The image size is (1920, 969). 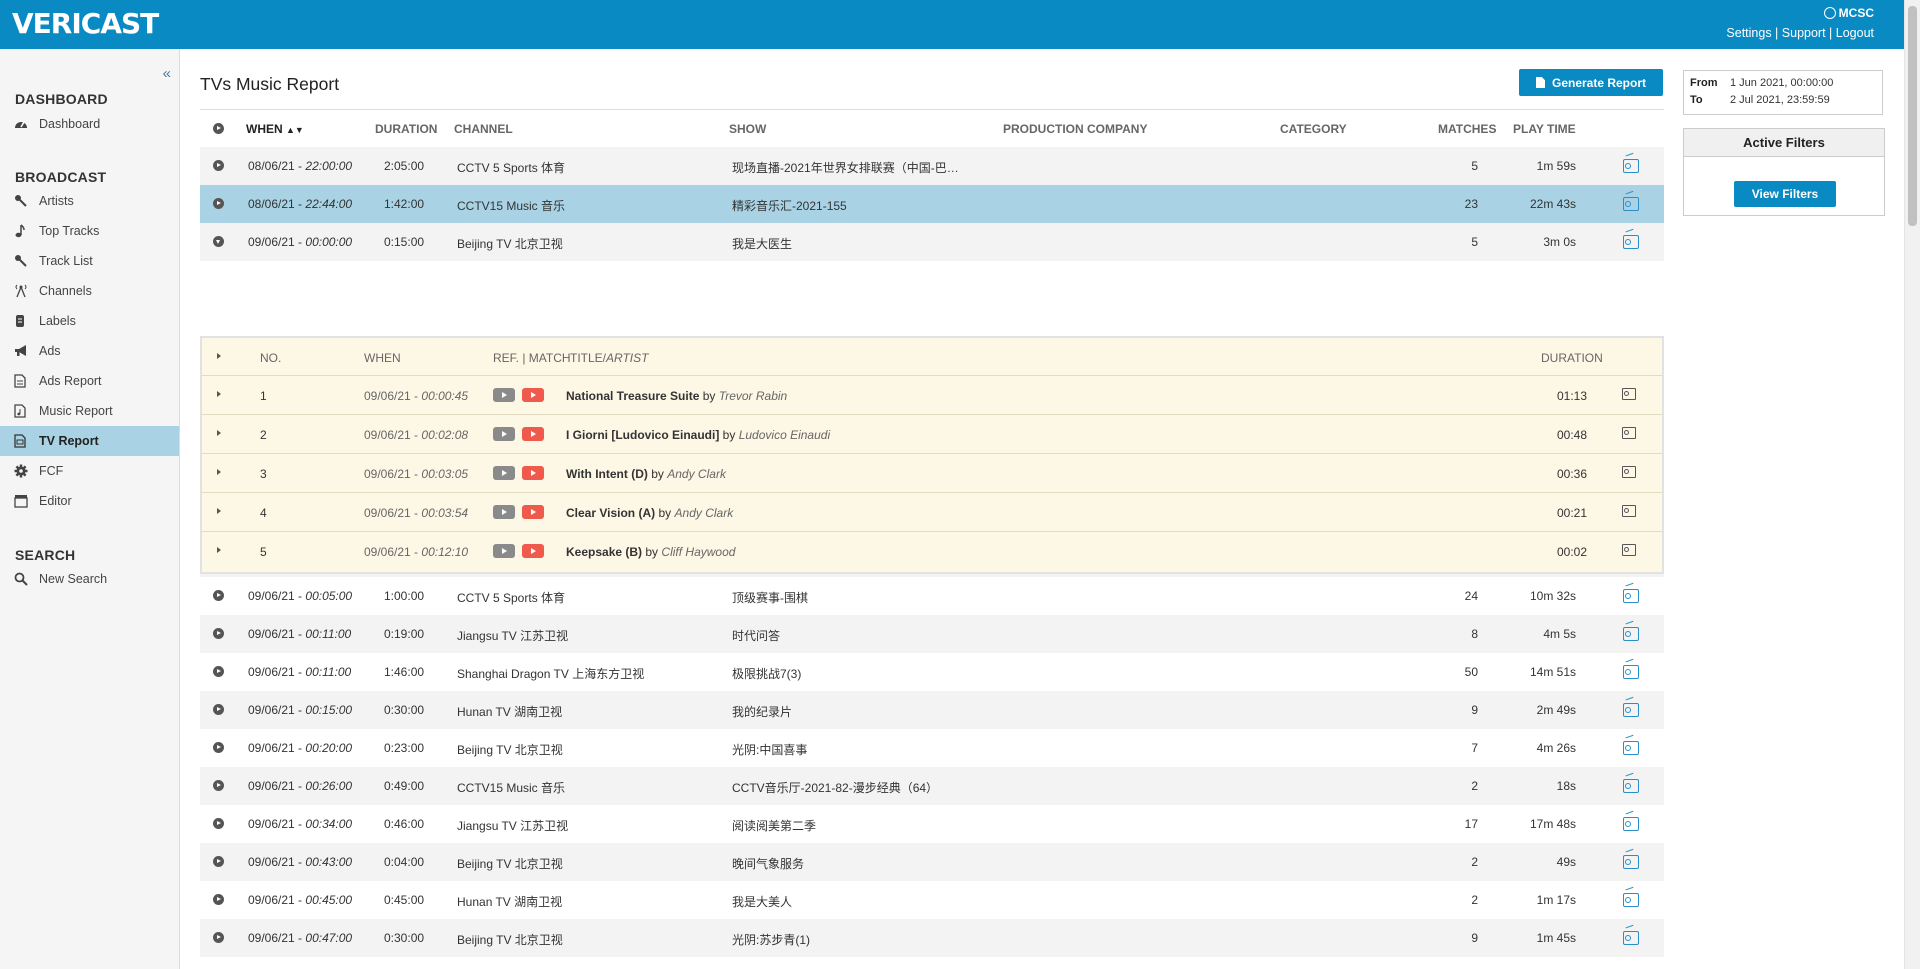 I want to click on generate-report-button: Generate Report, so click(x=1591, y=82).